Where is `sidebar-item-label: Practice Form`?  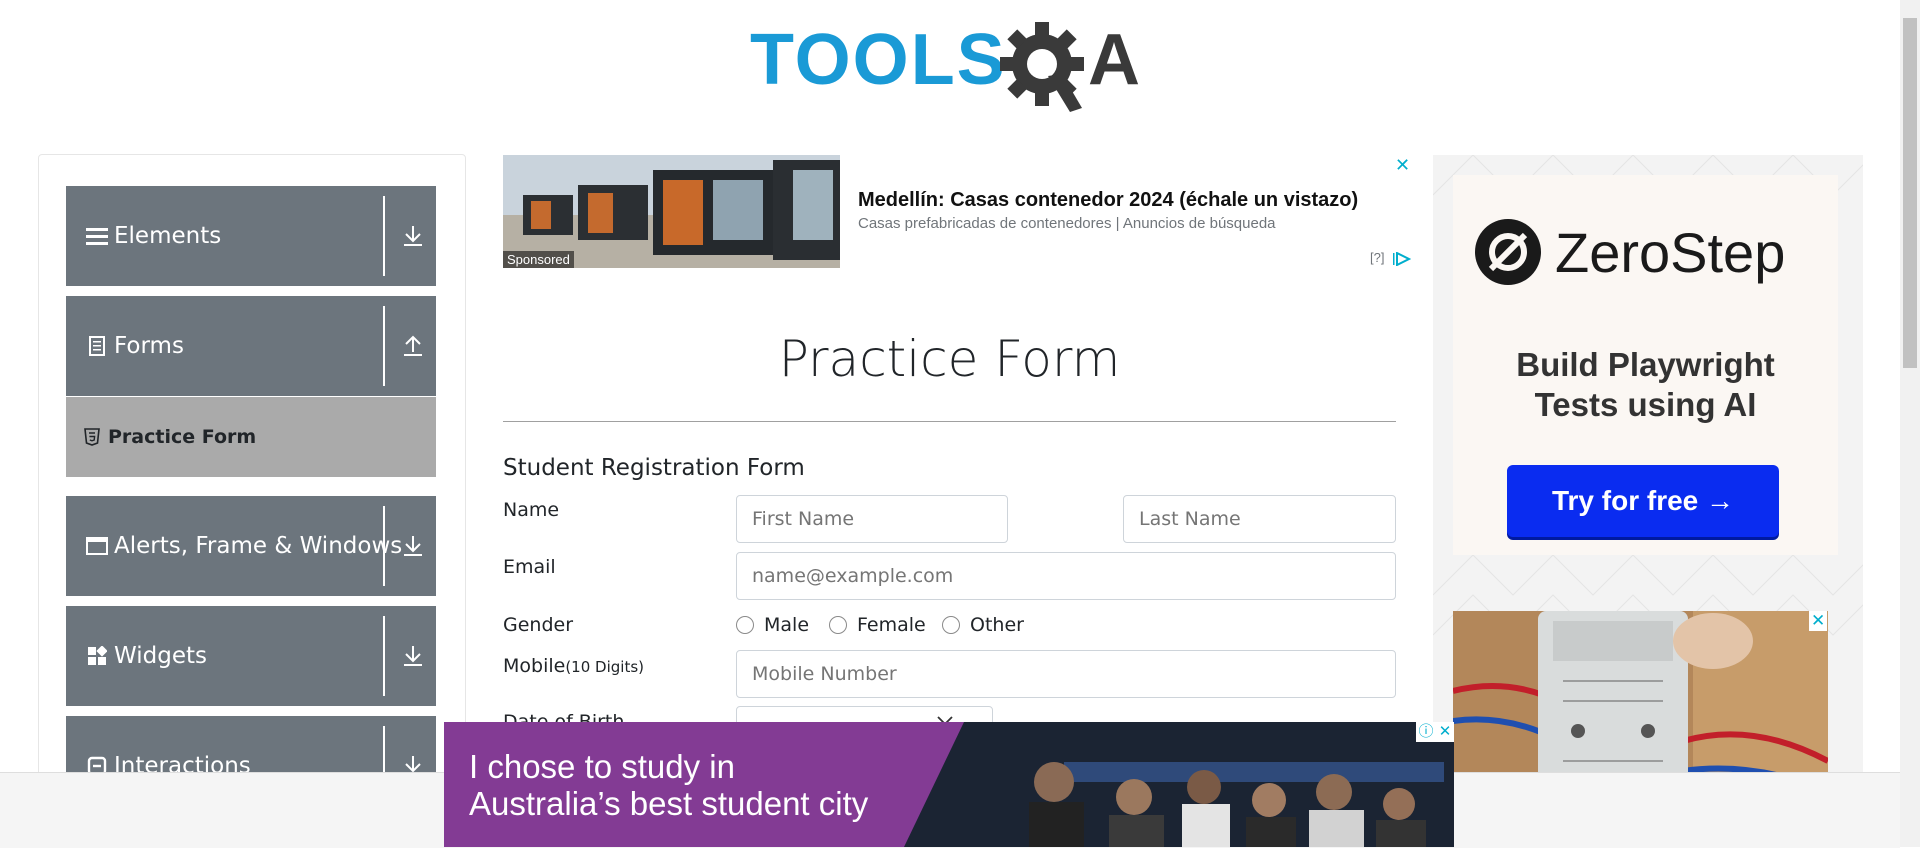
sidebar-item-label: Practice Form is located at coordinates (182, 437).